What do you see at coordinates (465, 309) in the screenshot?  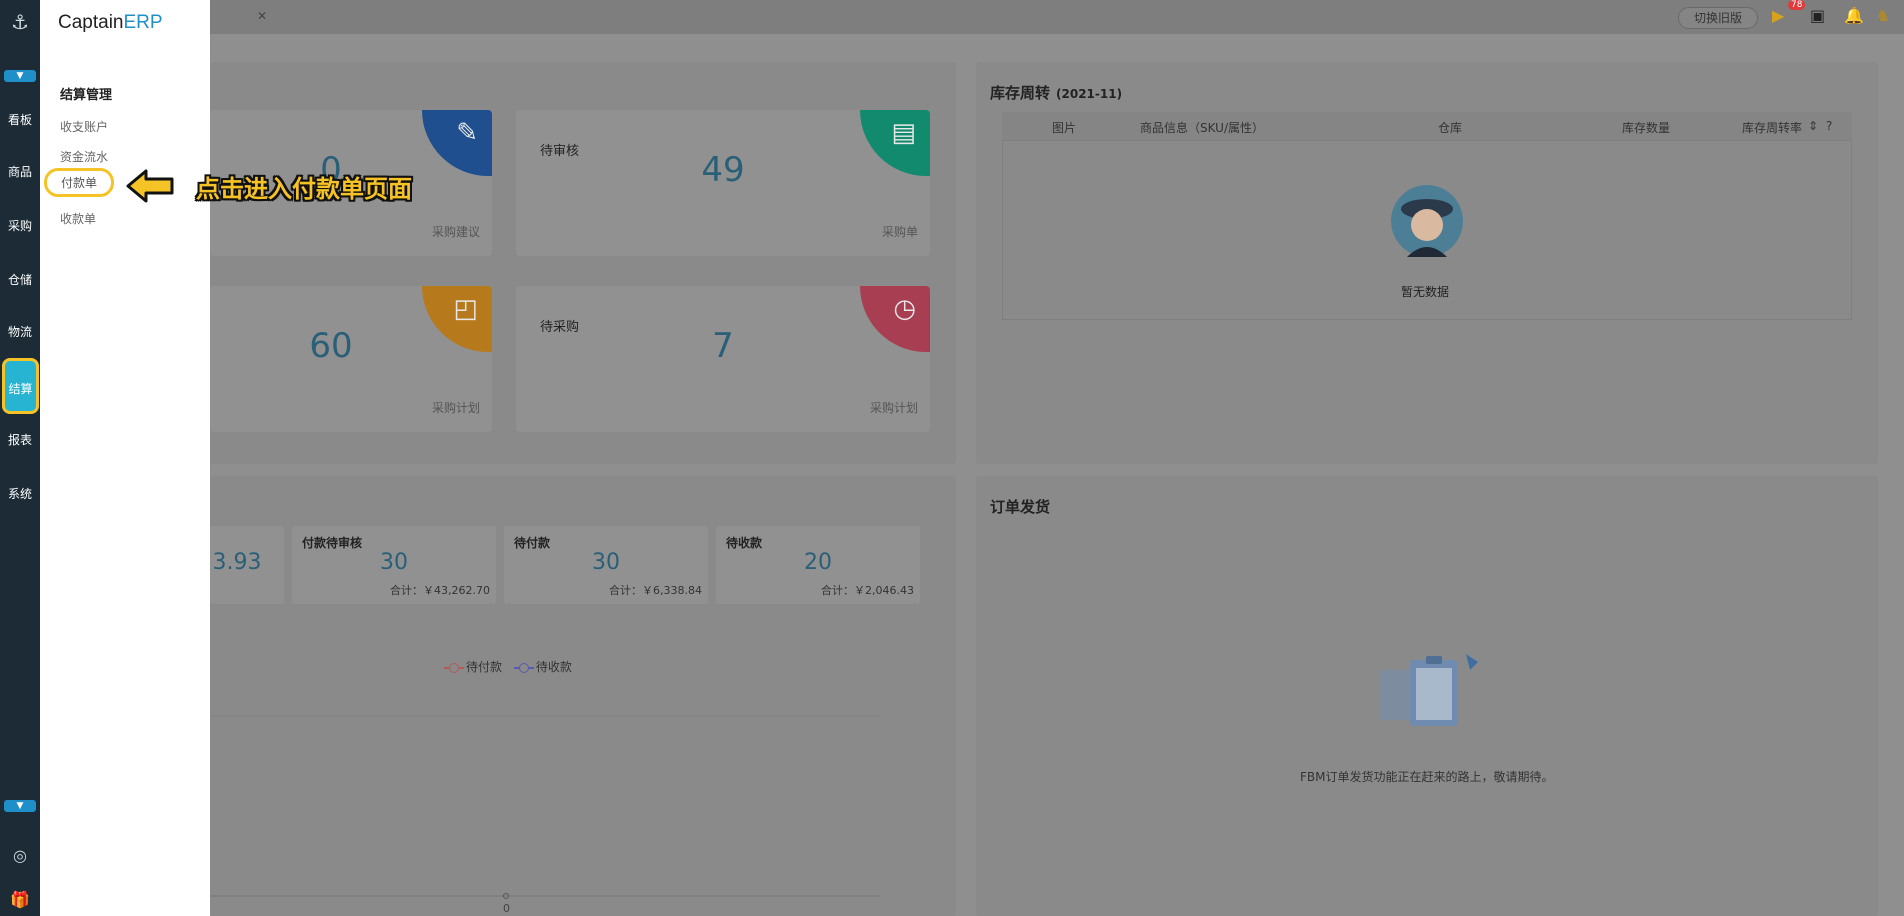 I see `document-user-icon: ◰` at bounding box center [465, 309].